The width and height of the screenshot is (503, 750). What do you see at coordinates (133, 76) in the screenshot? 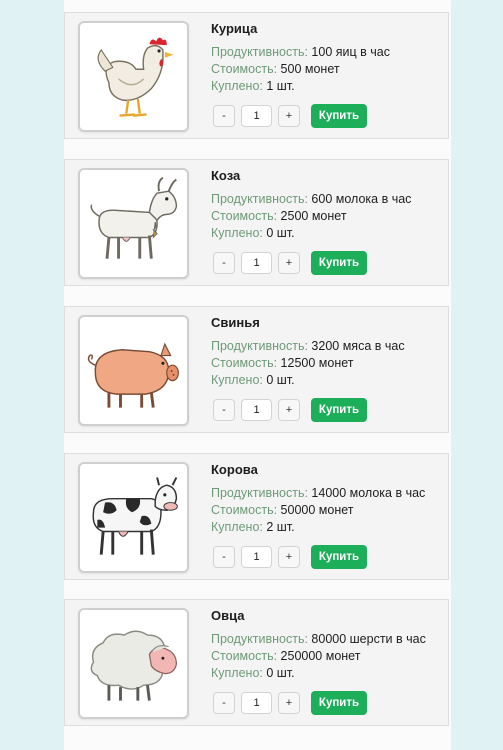
I see `chicken-icon` at bounding box center [133, 76].